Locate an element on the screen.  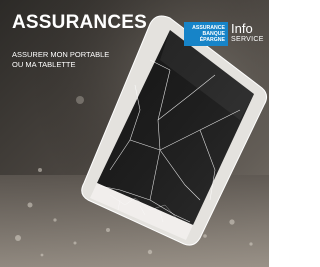
info-service-logo: ASSURANCE BANQUE ÉPARGNE Info SERVICE is located at coordinates (224, 33).